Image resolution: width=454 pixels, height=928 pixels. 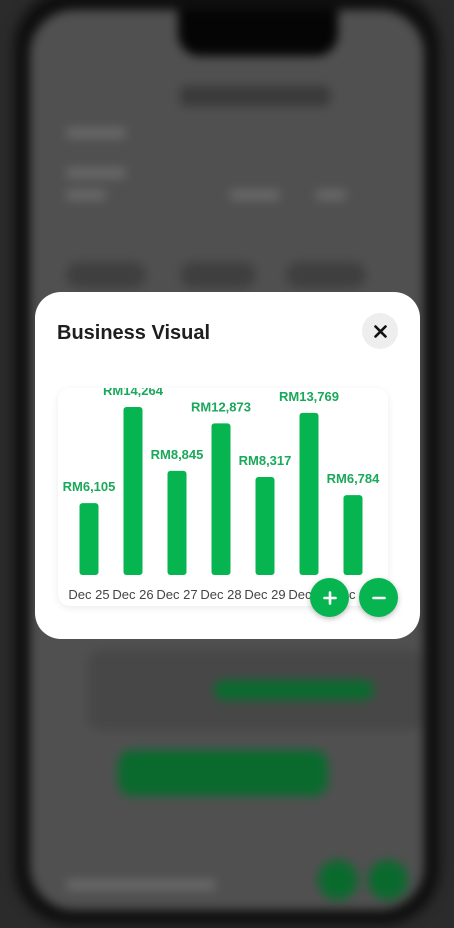 I want to click on close-button, so click(x=380, y=331).